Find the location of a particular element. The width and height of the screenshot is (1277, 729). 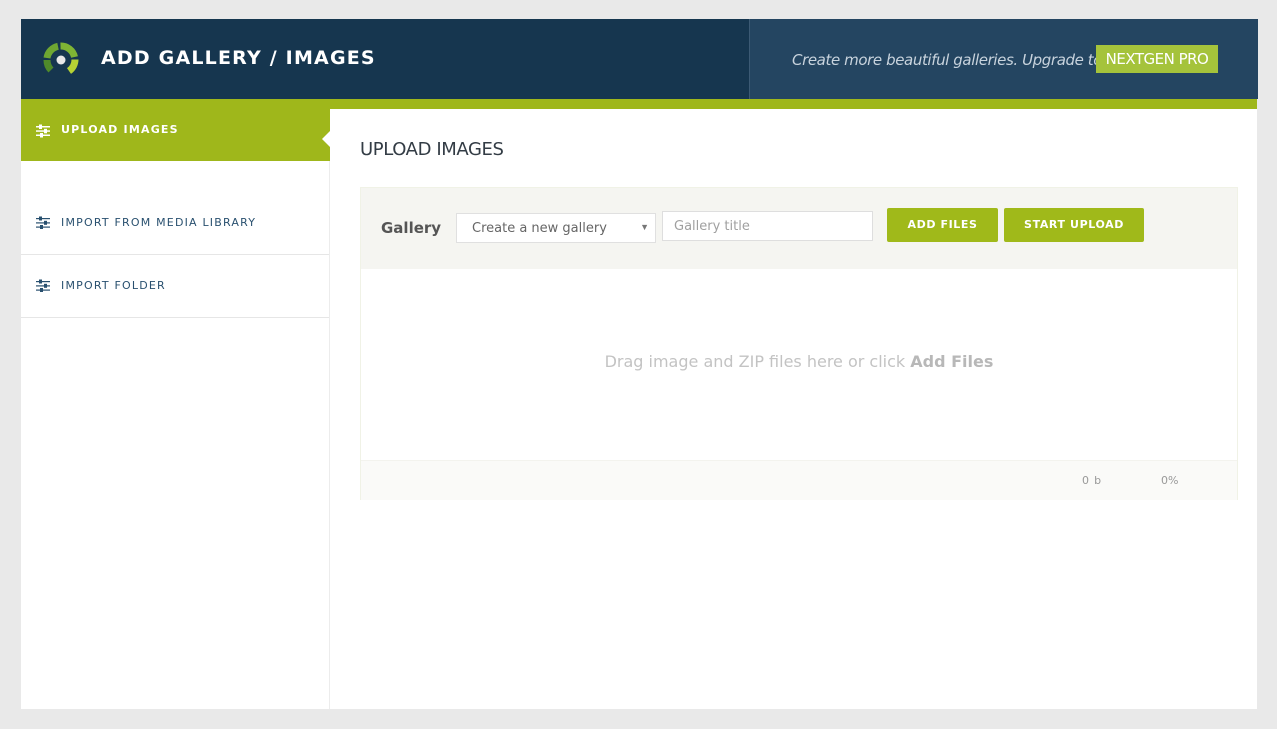

page-header-title: ADD GALLERY / IMAGES is located at coordinates (238, 58).